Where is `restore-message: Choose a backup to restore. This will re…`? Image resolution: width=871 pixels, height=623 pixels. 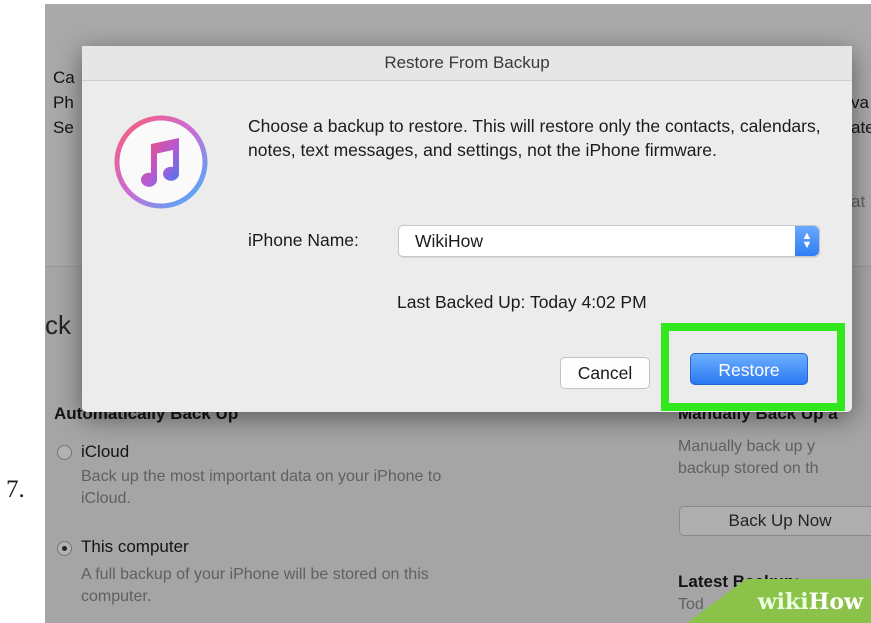 restore-message: Choose a backup to restore. This will re… is located at coordinates (534, 138).